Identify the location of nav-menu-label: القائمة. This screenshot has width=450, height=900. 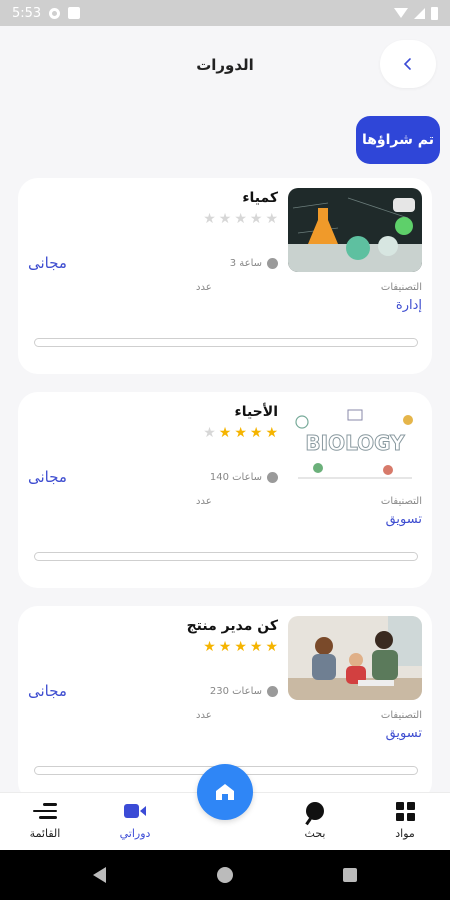
(45, 833).